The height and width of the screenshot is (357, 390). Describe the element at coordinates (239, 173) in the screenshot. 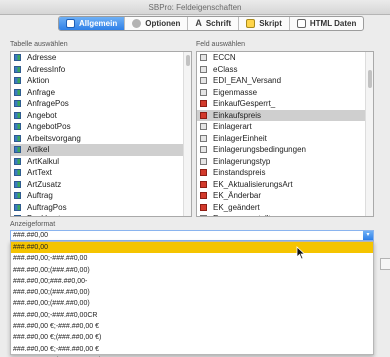

I see `list-item-label: Einstandspreis` at that location.